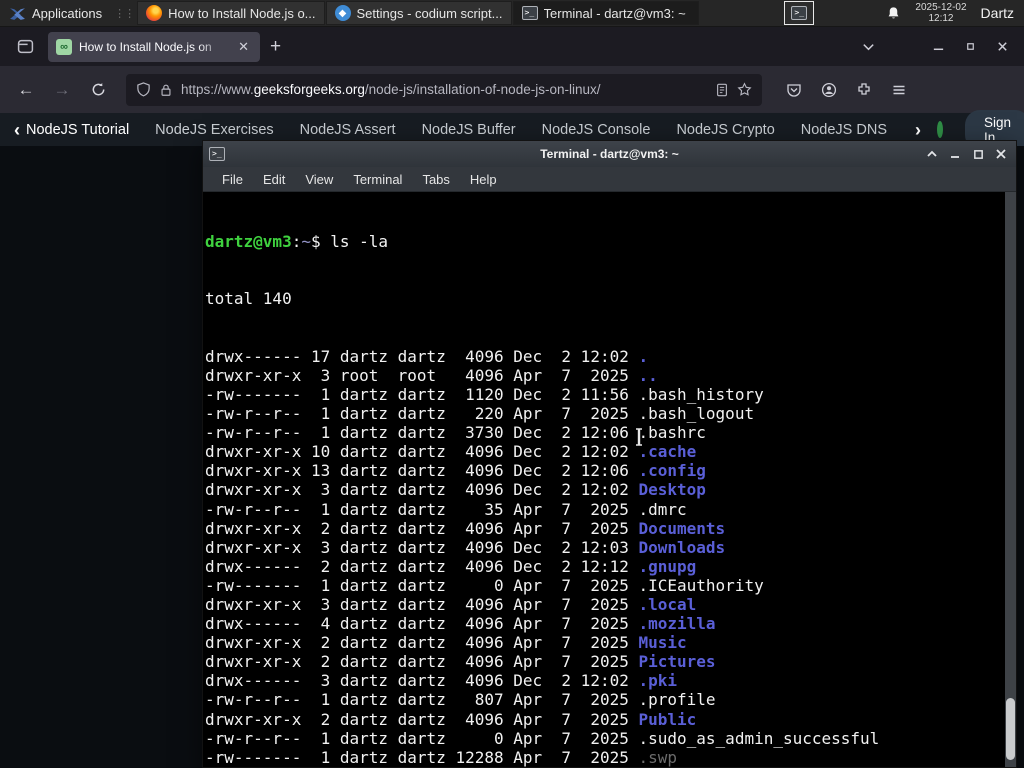  What do you see at coordinates (17, 130) in the screenshot?
I see `nav-scroll-left-icon: ‹` at bounding box center [17, 130].